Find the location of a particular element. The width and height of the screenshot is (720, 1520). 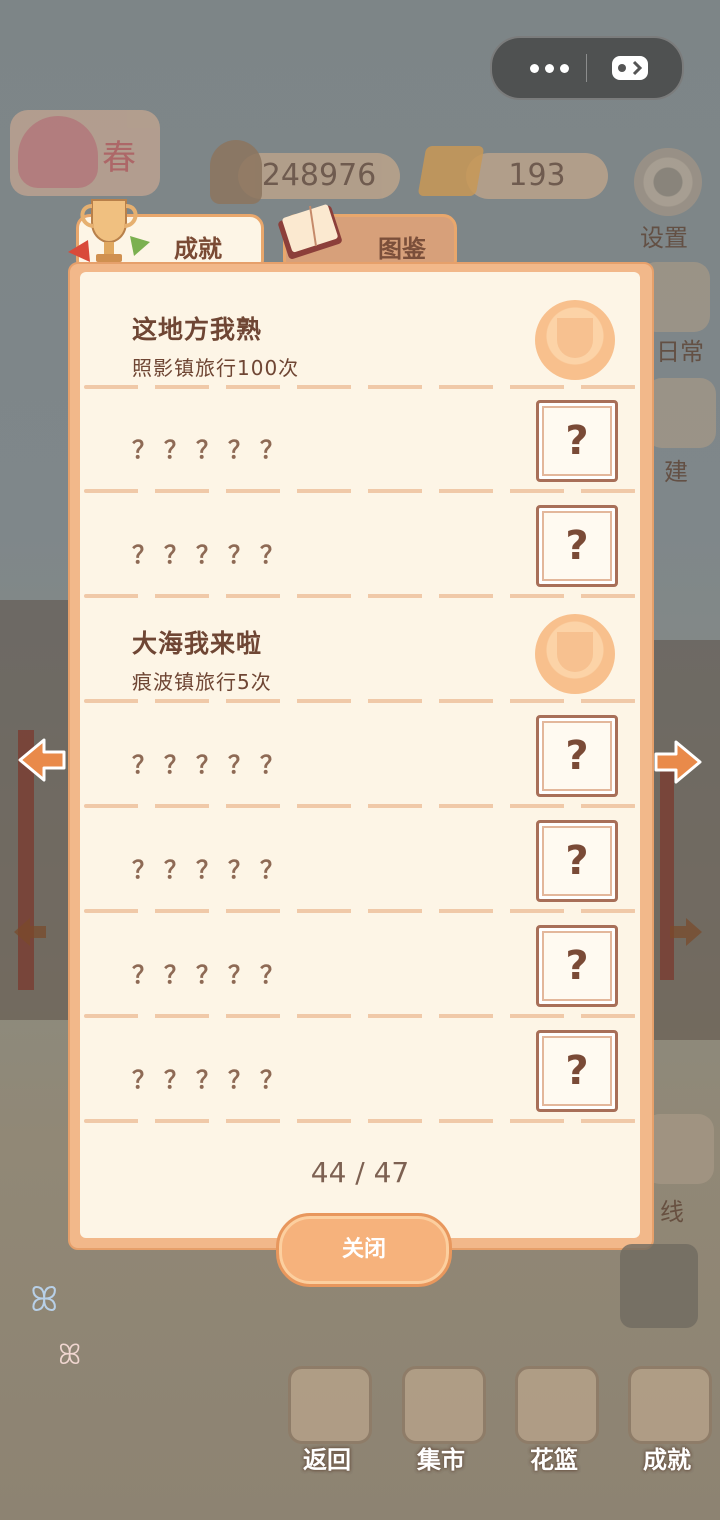

route-label: 线 is located at coordinates (672, 1212).